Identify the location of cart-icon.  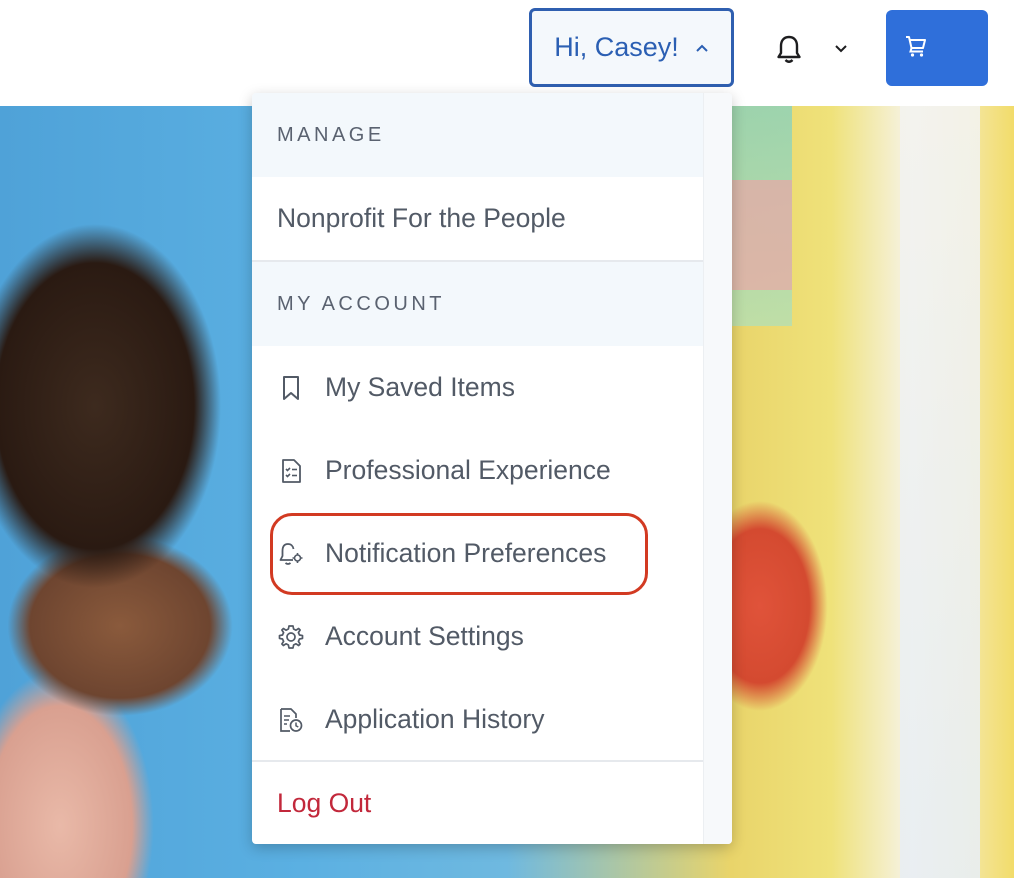
(916, 48).